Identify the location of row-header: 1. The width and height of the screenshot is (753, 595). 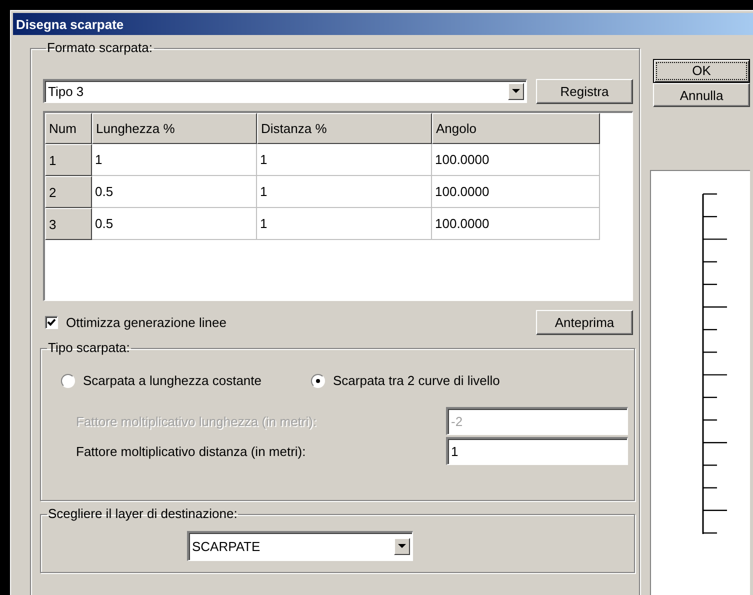
(68, 160).